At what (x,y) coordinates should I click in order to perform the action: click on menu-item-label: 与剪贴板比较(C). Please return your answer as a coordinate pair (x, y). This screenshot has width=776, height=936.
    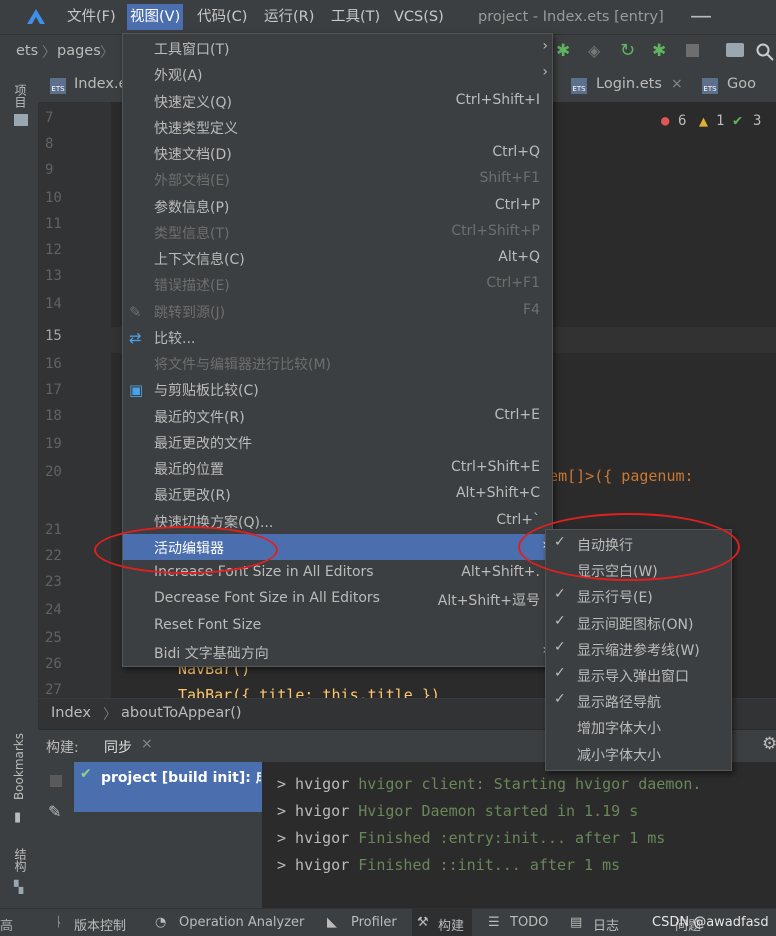
    Looking at the image, I should click on (206, 391).